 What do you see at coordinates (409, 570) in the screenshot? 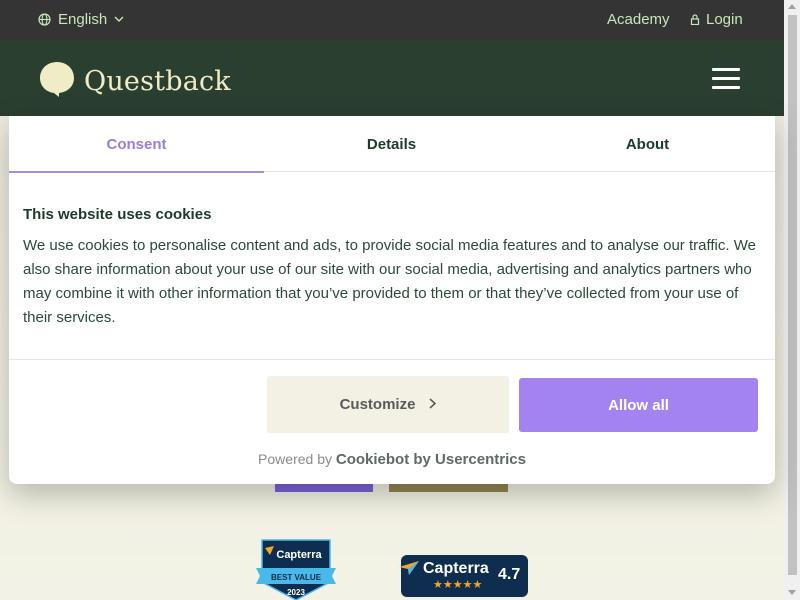
I see `capterra-logo-icon` at bounding box center [409, 570].